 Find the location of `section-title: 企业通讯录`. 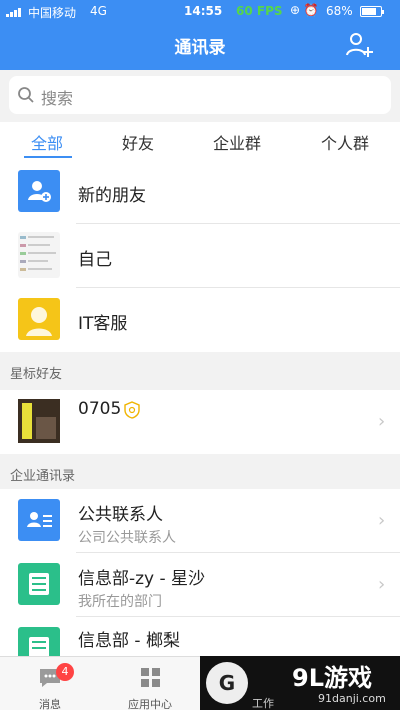

section-title: 企业通讯录 is located at coordinates (43, 476).